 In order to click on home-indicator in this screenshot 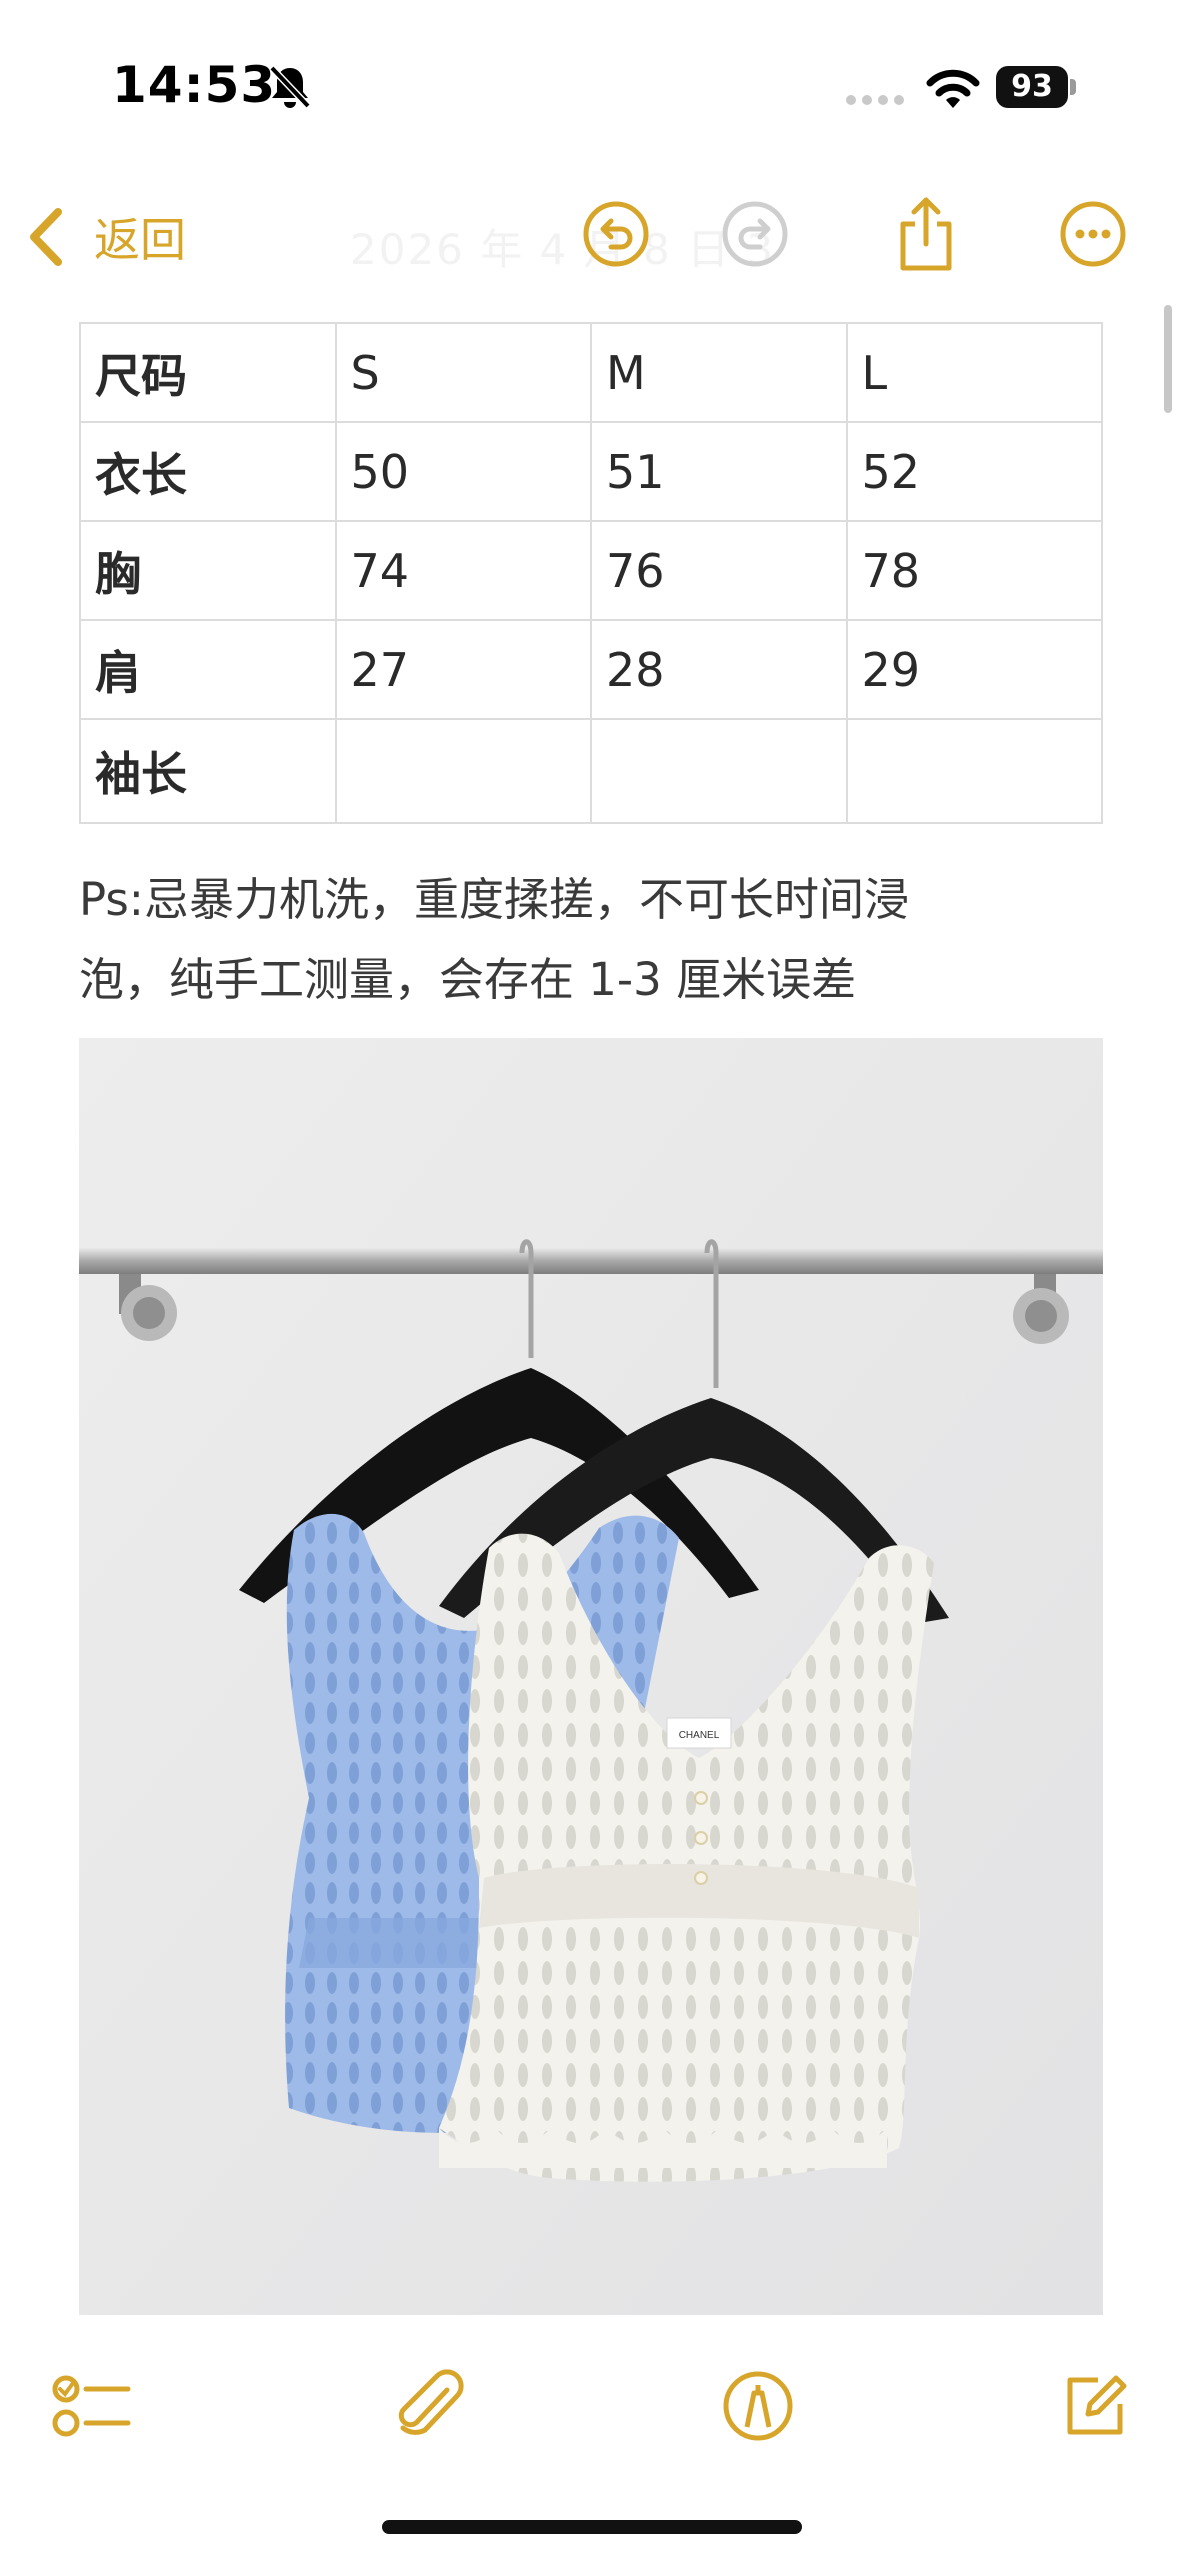, I will do `click(592, 2527)`.